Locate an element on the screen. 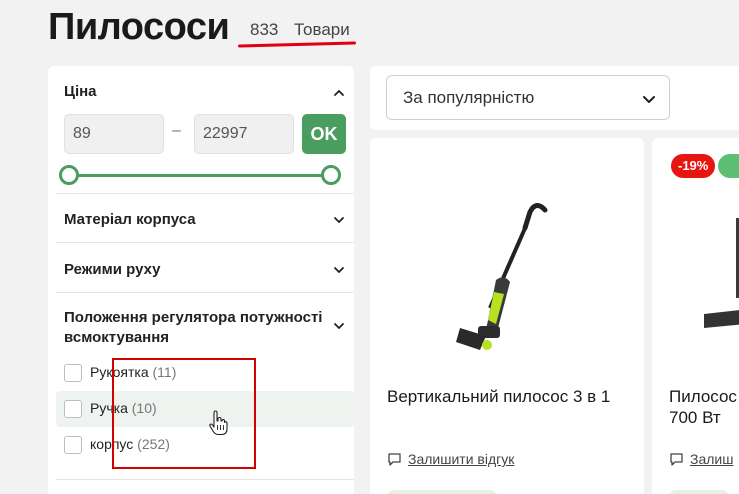  sort-select: За популярністю is located at coordinates (528, 97).